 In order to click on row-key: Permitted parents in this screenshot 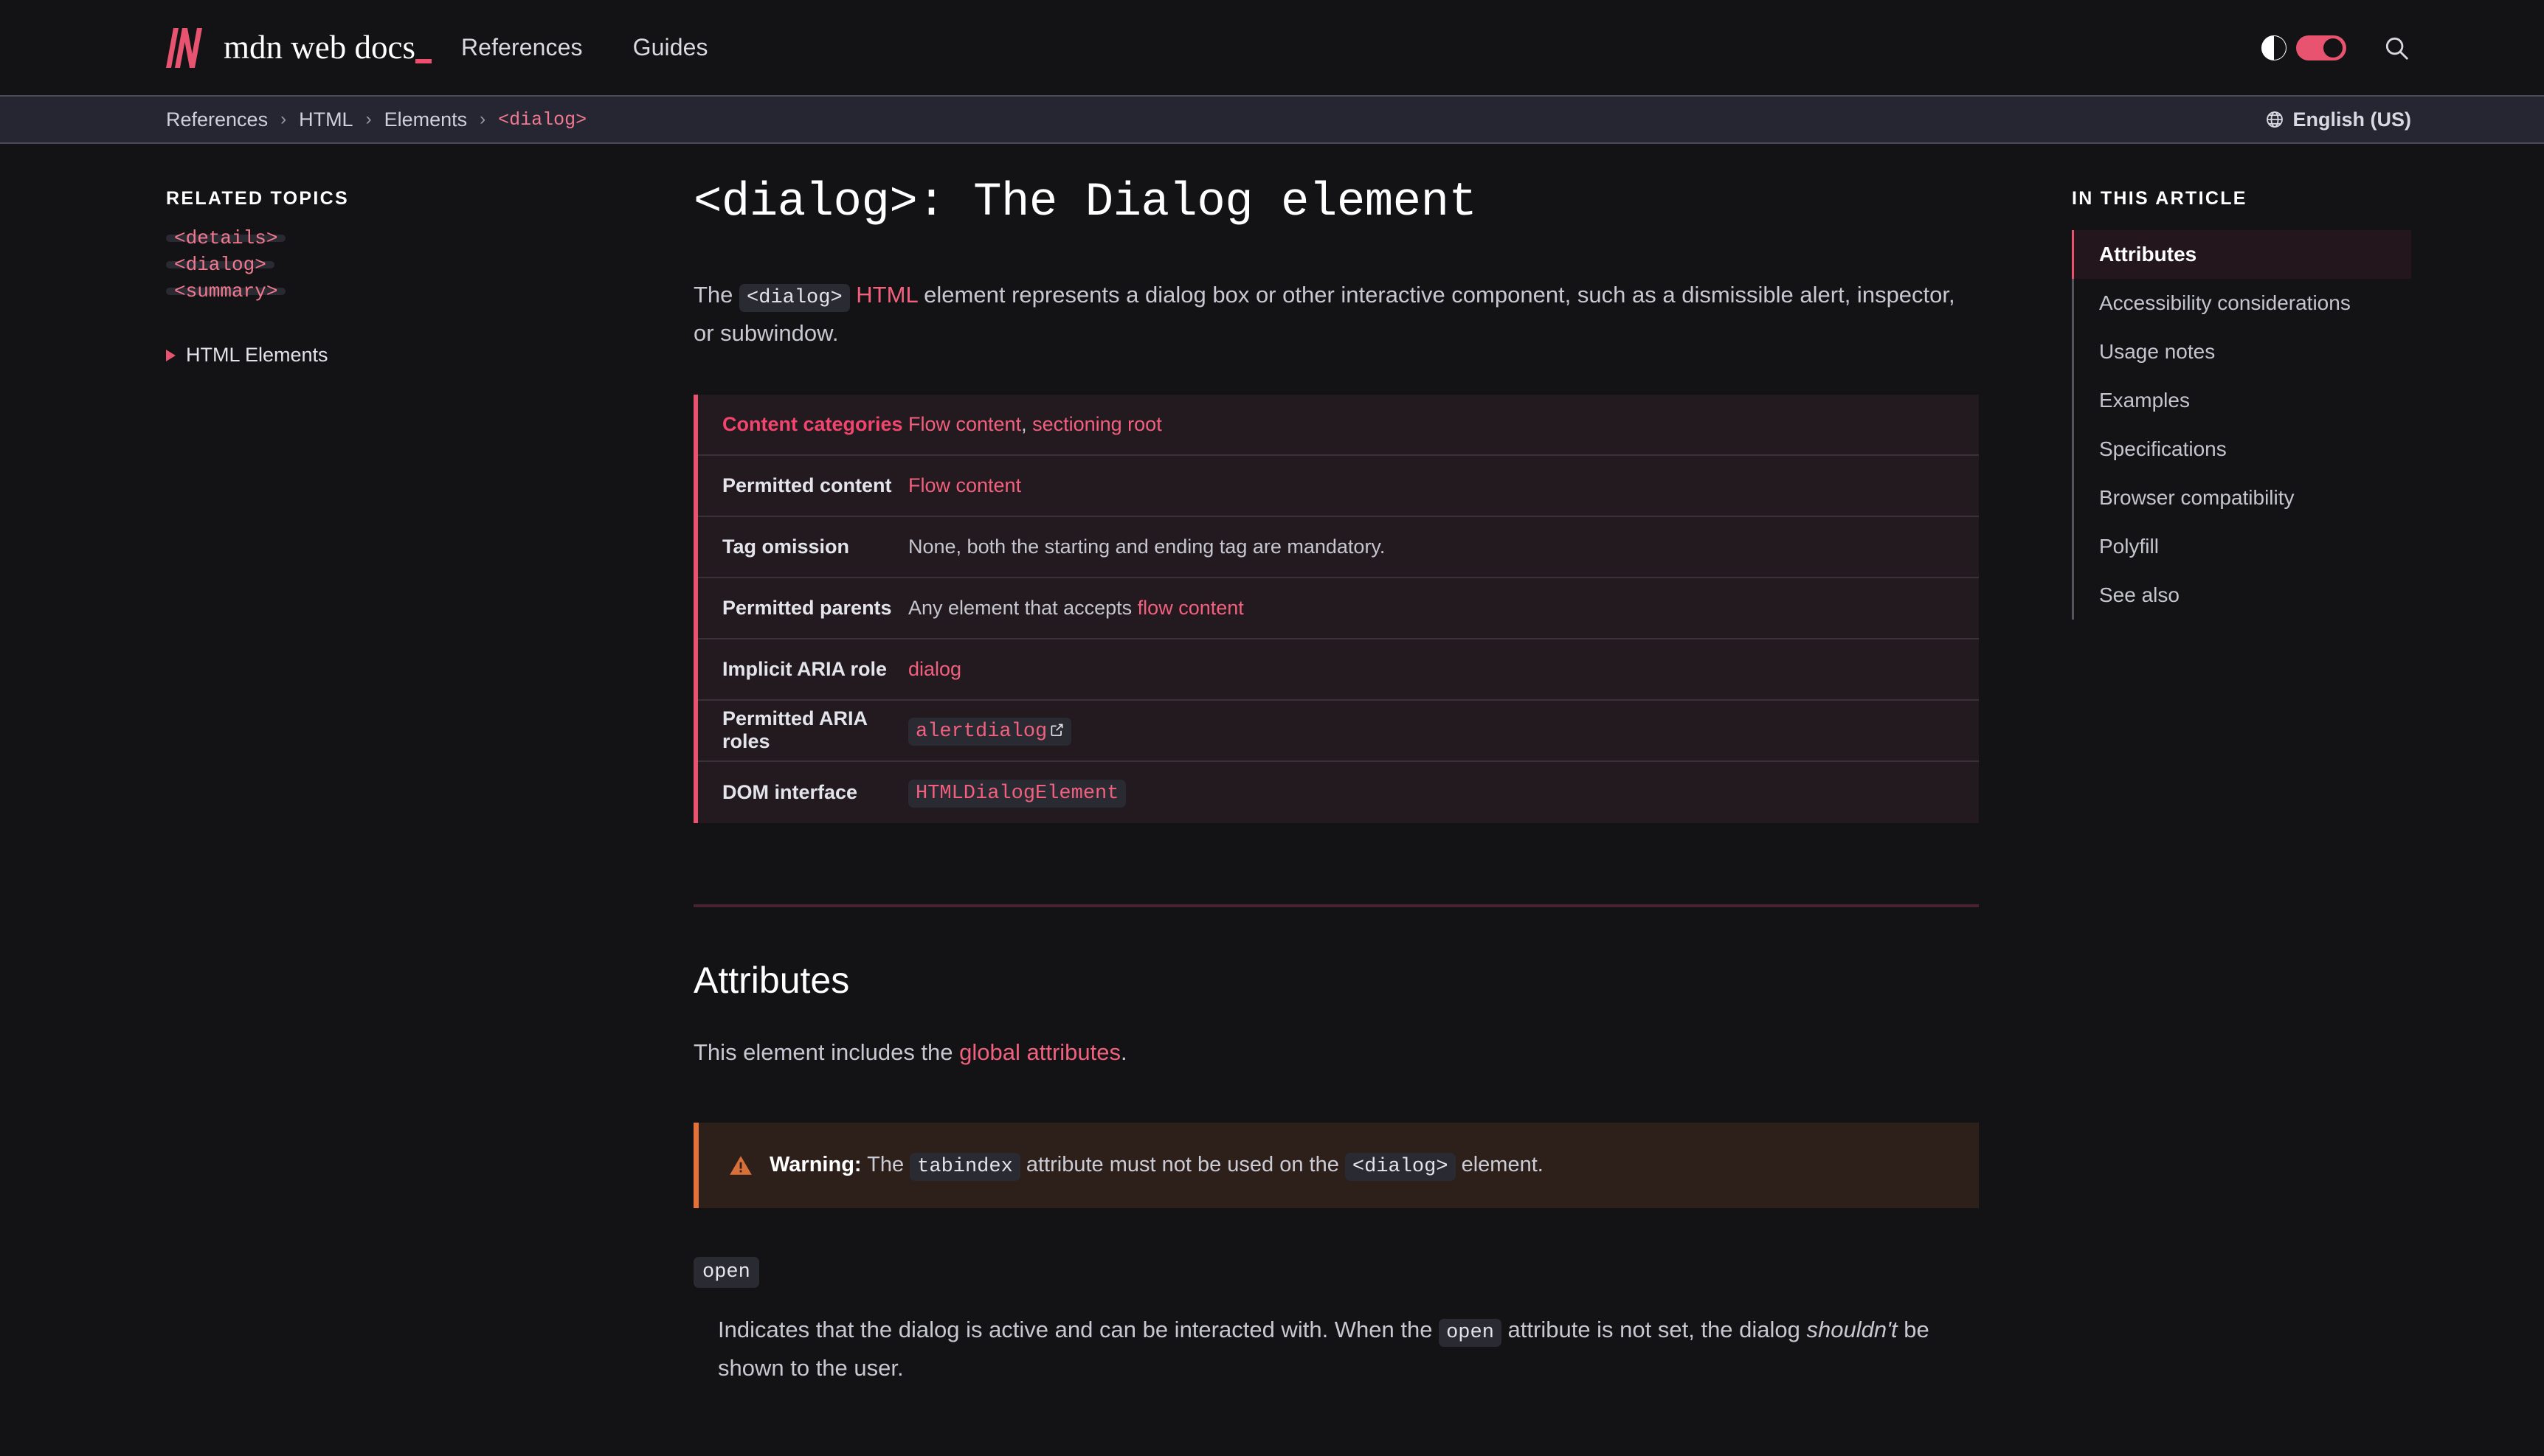, I will do `click(807, 607)`.